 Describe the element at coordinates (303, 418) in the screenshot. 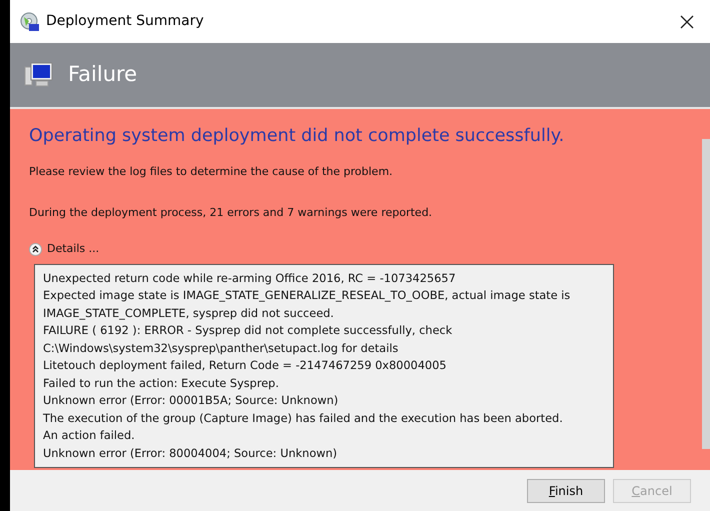

I see `log-line: The execution of the group (Capture Image) has failed and the execution has been aborted.` at that location.